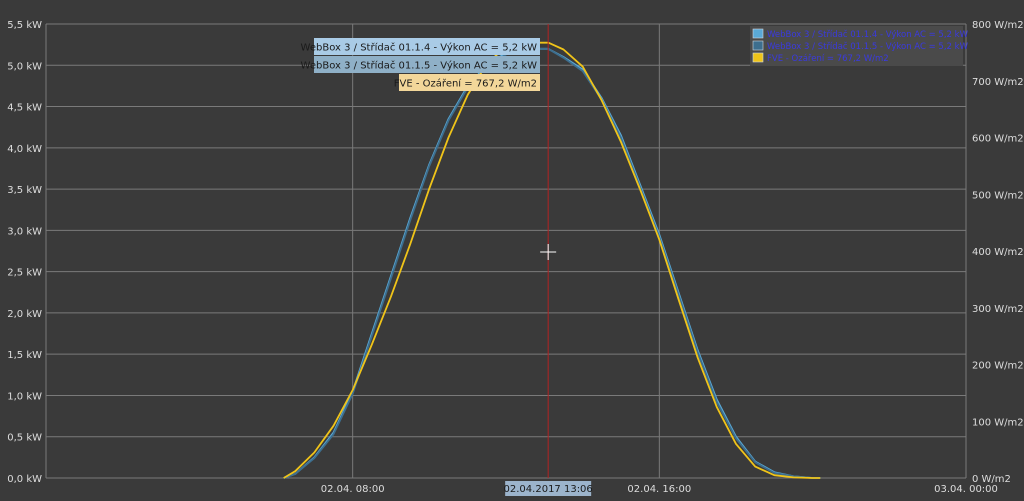 This screenshot has width=1024, height=501. I want to click on left-tick-label: 1,0 kW, so click(24, 396).